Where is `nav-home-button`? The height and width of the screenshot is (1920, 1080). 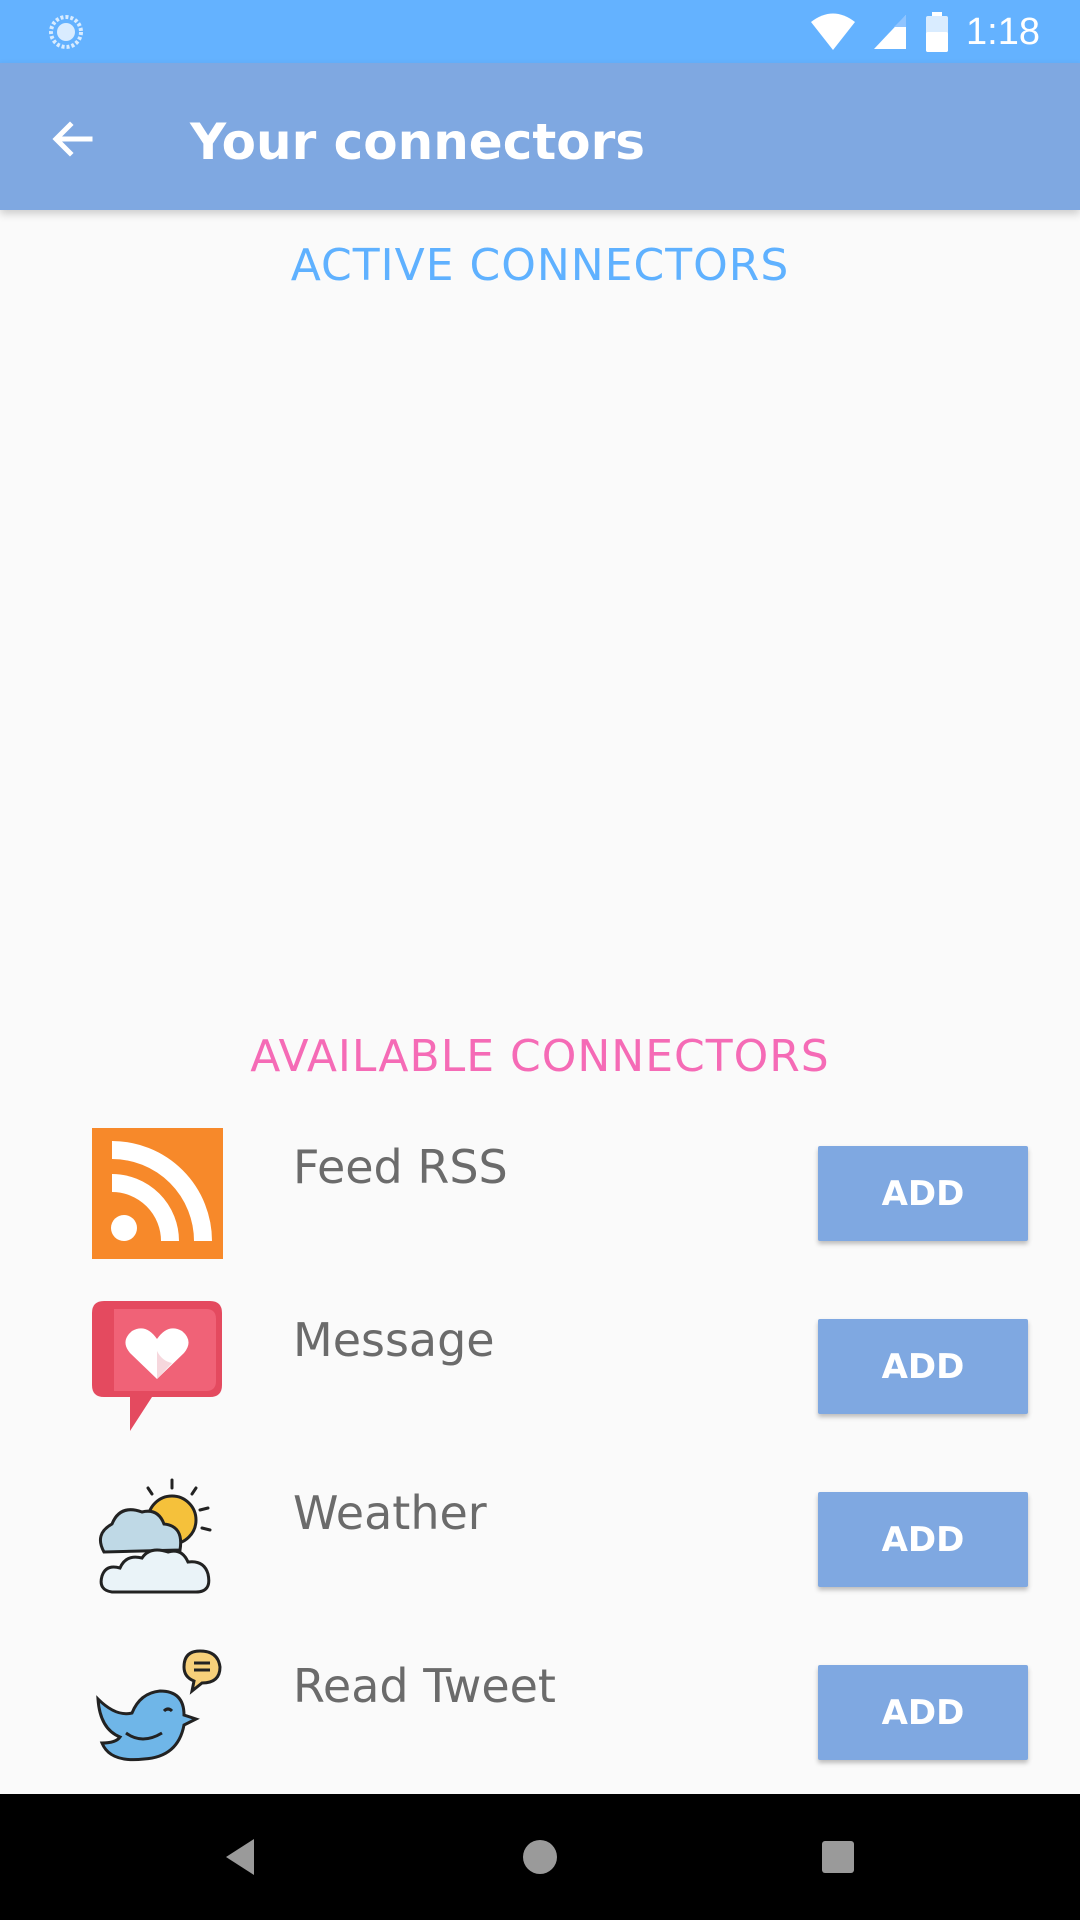 nav-home-button is located at coordinates (540, 1857).